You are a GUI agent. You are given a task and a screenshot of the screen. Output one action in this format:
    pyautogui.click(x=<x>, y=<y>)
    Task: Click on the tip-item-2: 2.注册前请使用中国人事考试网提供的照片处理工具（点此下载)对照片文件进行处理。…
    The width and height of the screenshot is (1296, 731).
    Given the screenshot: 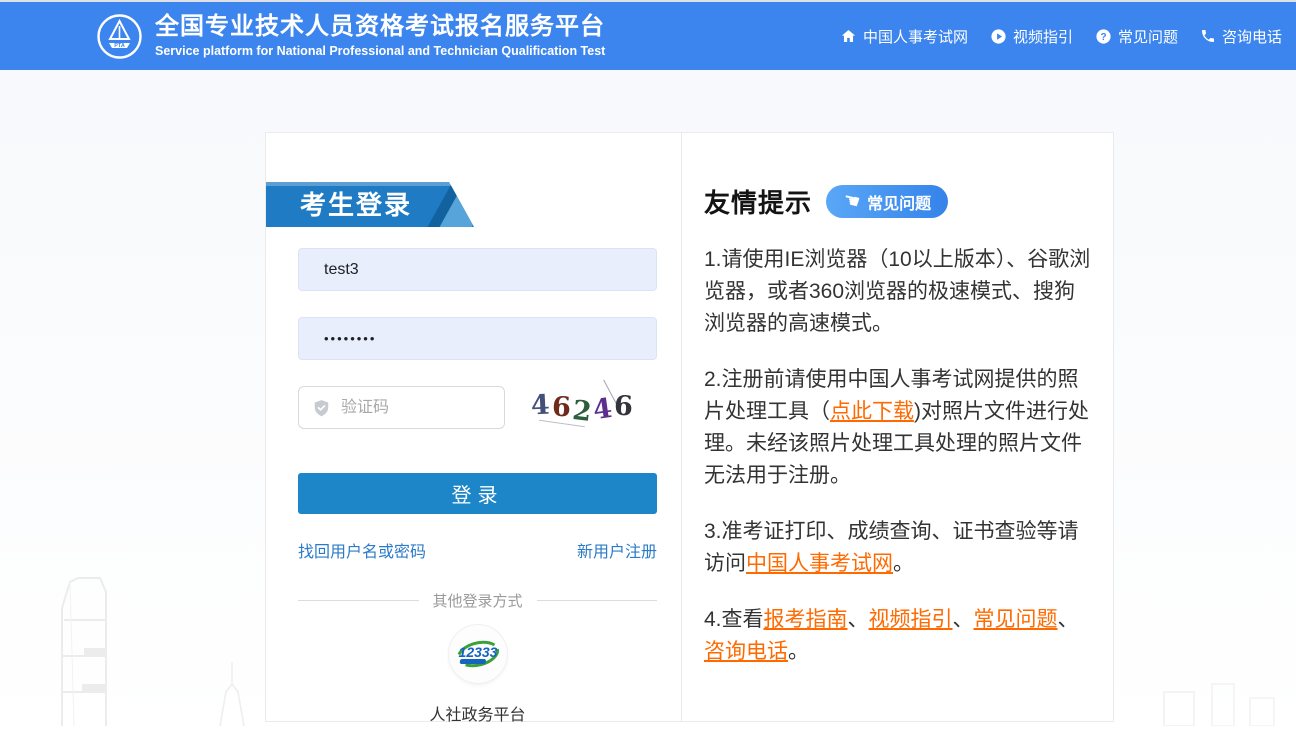 What is the action you would take?
    pyautogui.click(x=899, y=428)
    